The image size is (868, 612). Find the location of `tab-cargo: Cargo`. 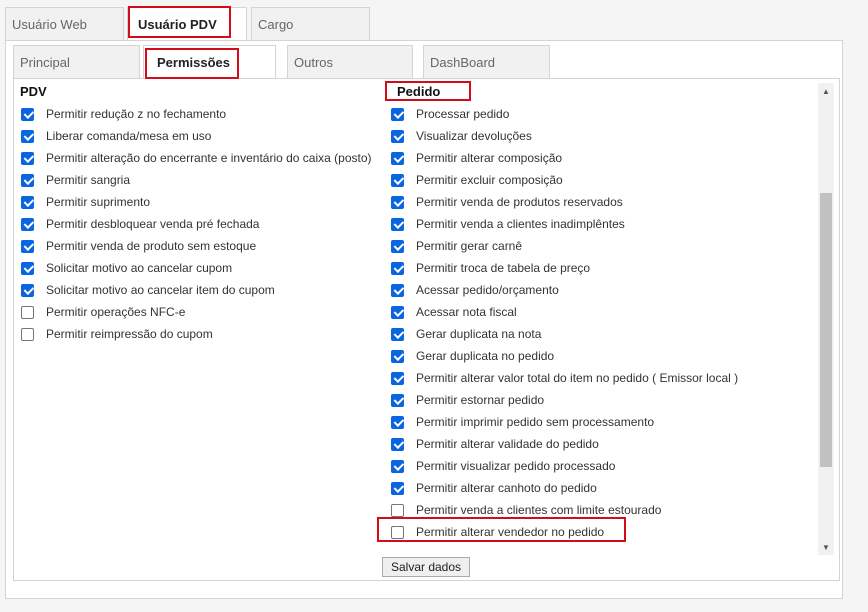

tab-cargo: Cargo is located at coordinates (310, 24).